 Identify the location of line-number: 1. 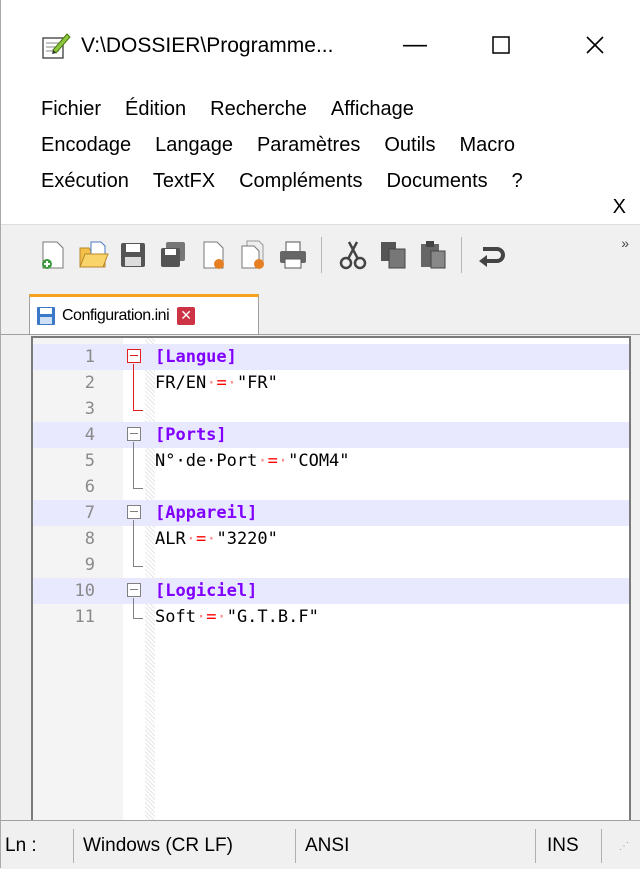
(89, 357).